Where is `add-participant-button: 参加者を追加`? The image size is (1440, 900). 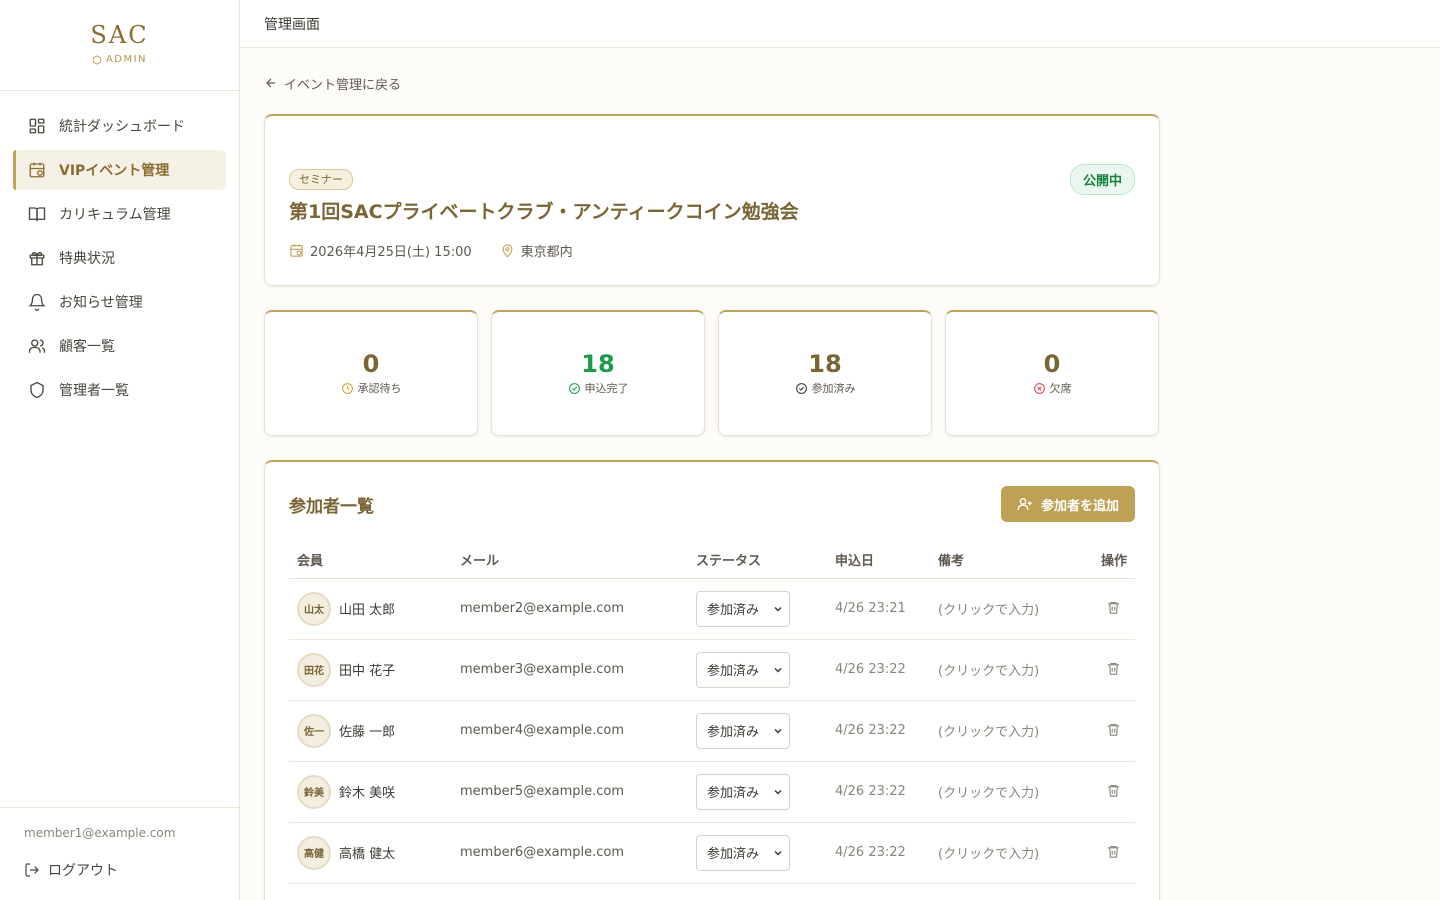 add-participant-button: 参加者を追加 is located at coordinates (1067, 504).